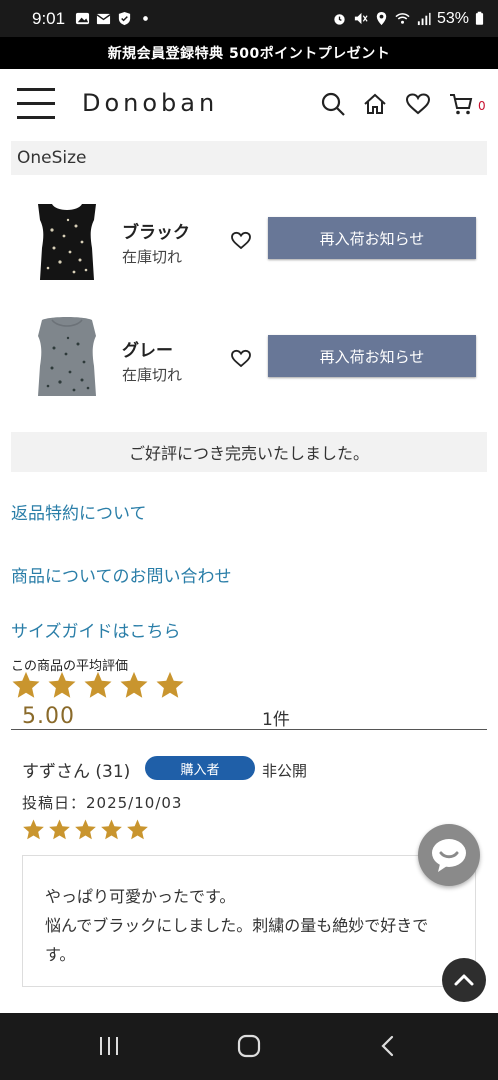 This screenshot has width=498, height=1080. I want to click on chat-icon, so click(449, 855).